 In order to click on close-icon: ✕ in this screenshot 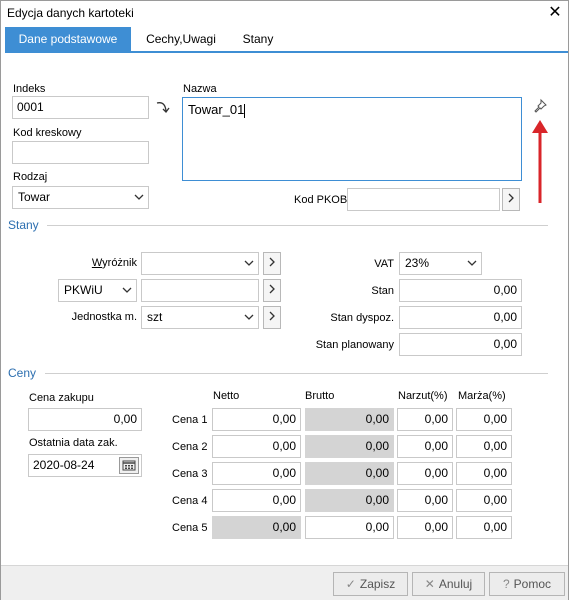, I will do `click(555, 13)`.